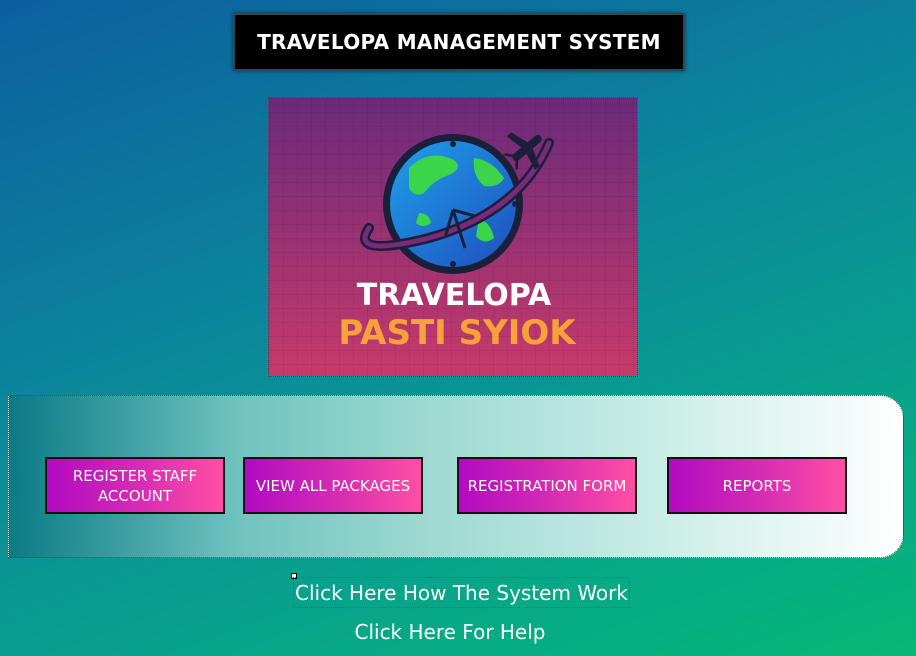  Describe the element at coordinates (757, 485) in the screenshot. I see `reports-button: REPORTS` at that location.